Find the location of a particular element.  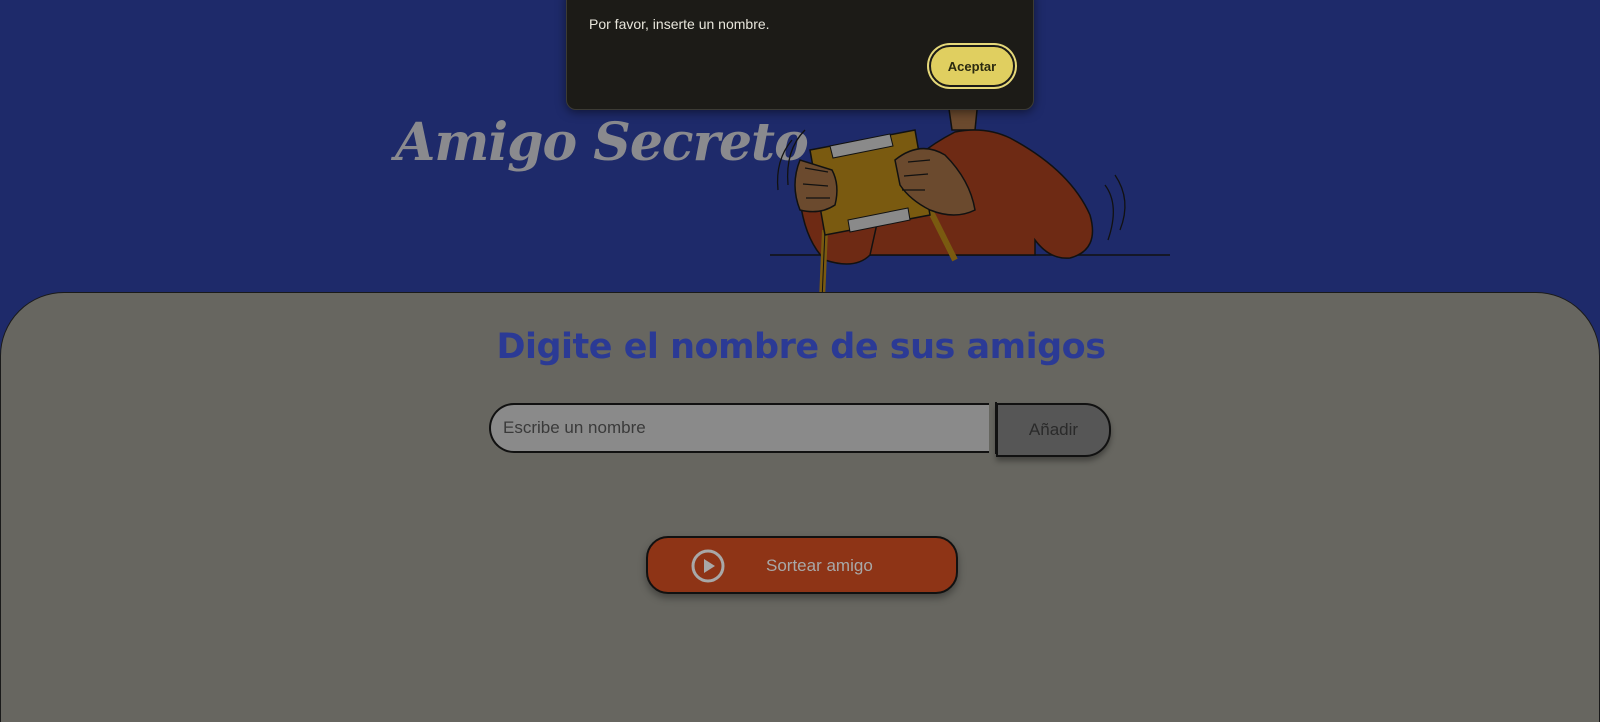

alert-dialog: Por favor, inserte un nombre. Aceptar is located at coordinates (800, 55).